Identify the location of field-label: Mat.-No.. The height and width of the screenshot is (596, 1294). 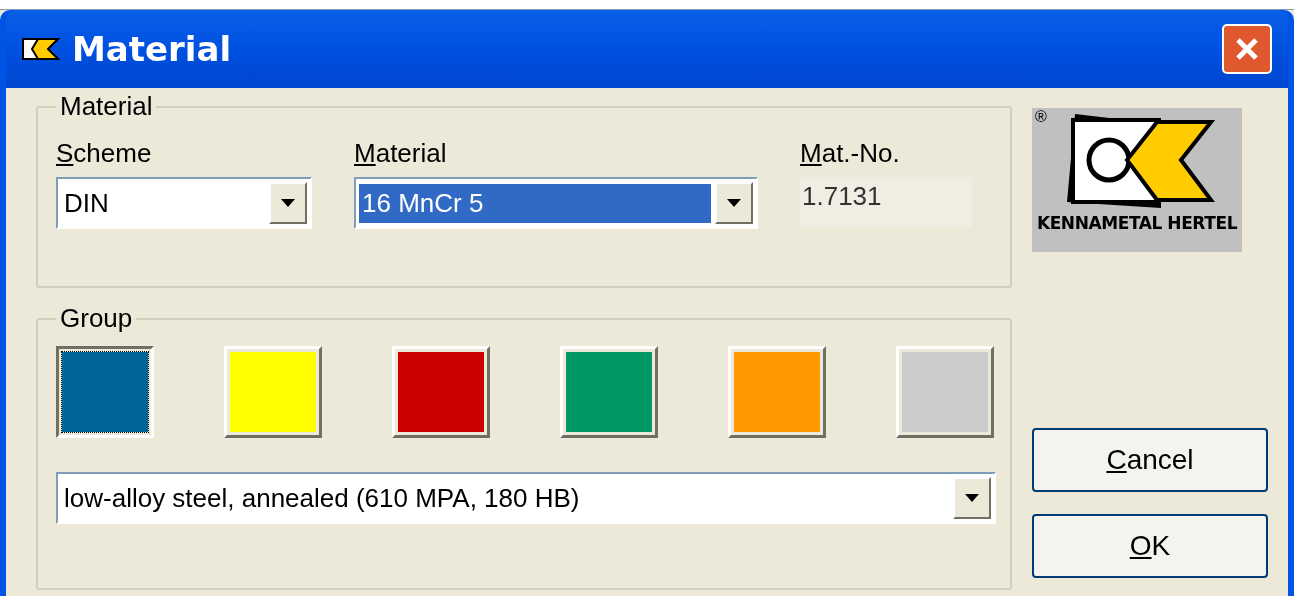
(850, 153).